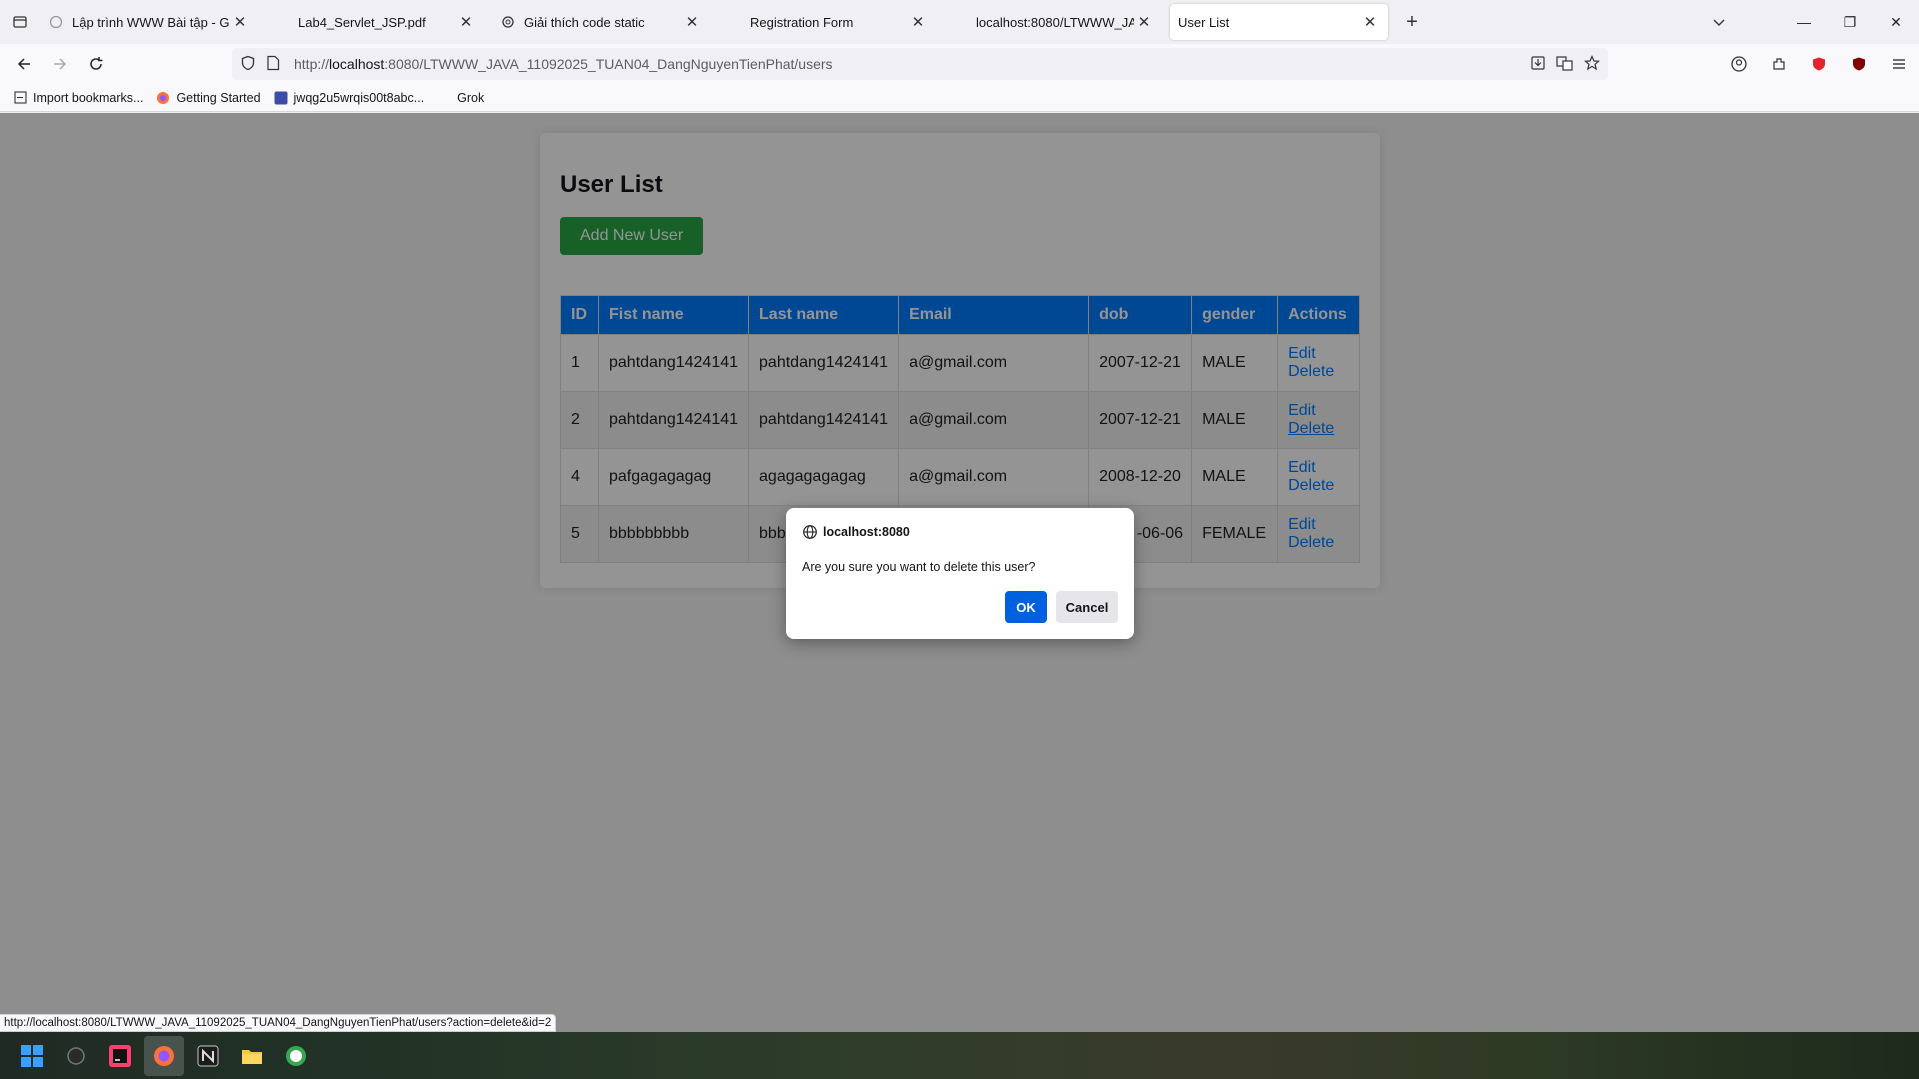 The image size is (1919, 1079). I want to click on tab-pdf: Lab4_Servlet_JSP.pdf ✕, so click(375, 22).